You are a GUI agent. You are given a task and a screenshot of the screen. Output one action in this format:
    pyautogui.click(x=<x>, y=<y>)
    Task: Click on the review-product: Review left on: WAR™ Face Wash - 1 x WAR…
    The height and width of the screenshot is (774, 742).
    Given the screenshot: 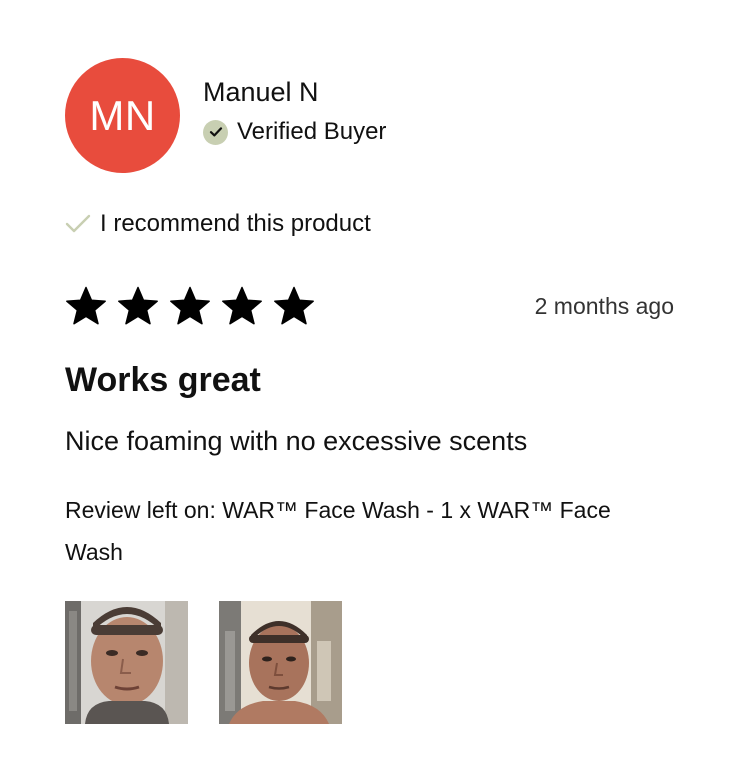 What is the action you would take?
    pyautogui.click(x=338, y=531)
    